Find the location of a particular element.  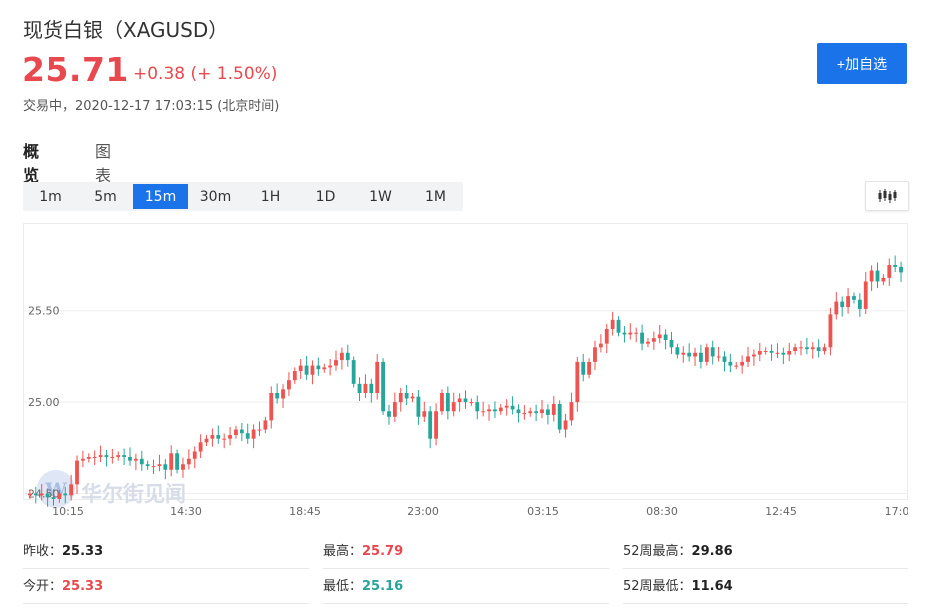

y-tick-label: 25.00 is located at coordinates (44, 402).